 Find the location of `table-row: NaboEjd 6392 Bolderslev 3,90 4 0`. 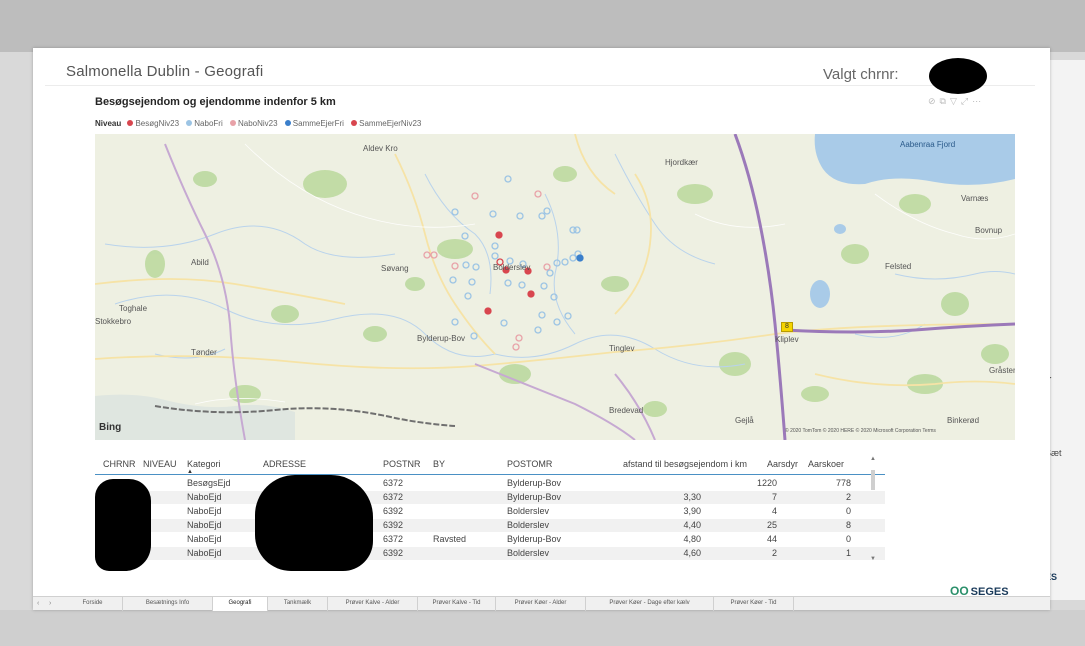

table-row: NaboEjd 6392 Bolderslev 3,90 4 0 is located at coordinates (490, 511).